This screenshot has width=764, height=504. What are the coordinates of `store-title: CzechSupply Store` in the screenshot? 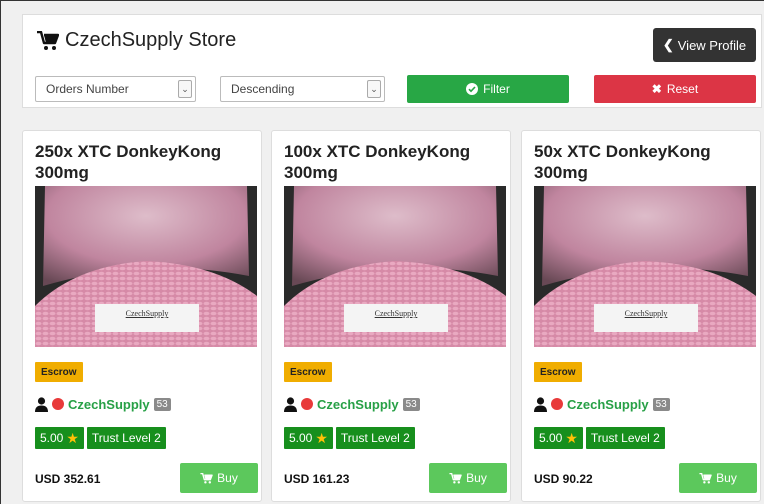 It's located at (136, 40).